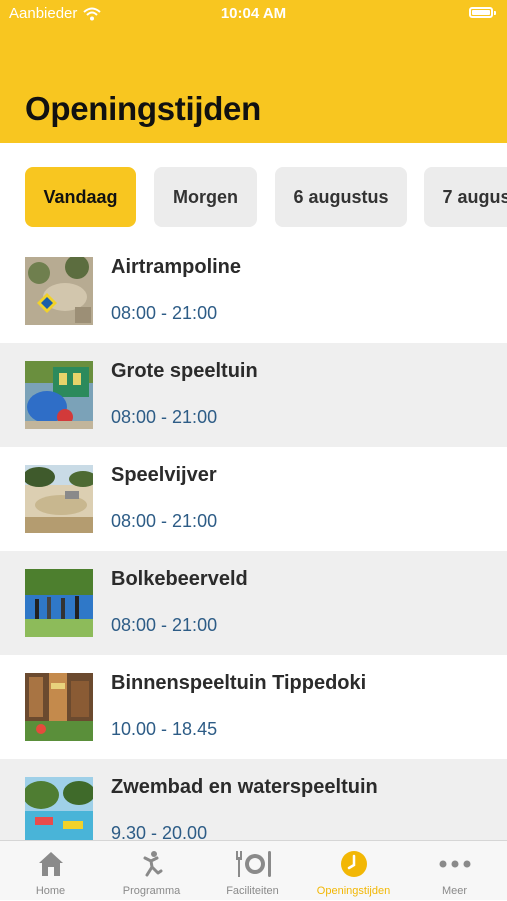 This screenshot has height=901, width=507. What do you see at coordinates (253, 707) in the screenshot?
I see `facility-row: Binnenspeeltuin Tippedoki 10.00 - 18.45` at bounding box center [253, 707].